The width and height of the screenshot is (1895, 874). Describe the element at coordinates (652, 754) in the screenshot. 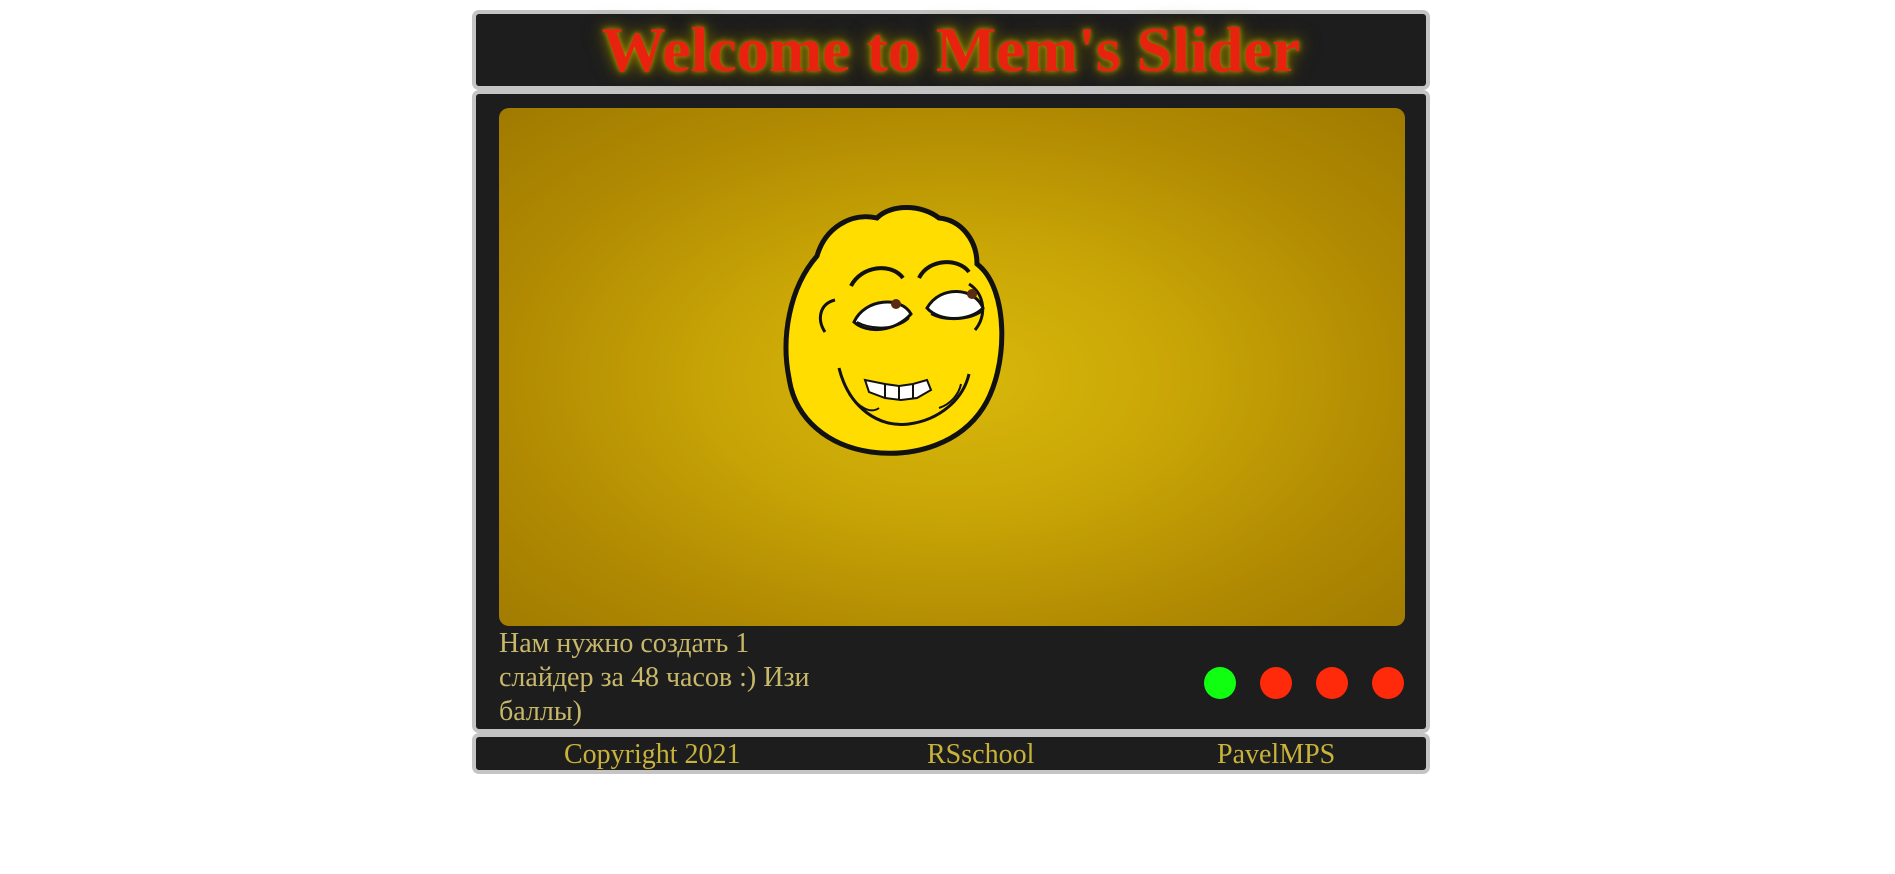

I see `footer-copyright: Copyright 2021` at that location.